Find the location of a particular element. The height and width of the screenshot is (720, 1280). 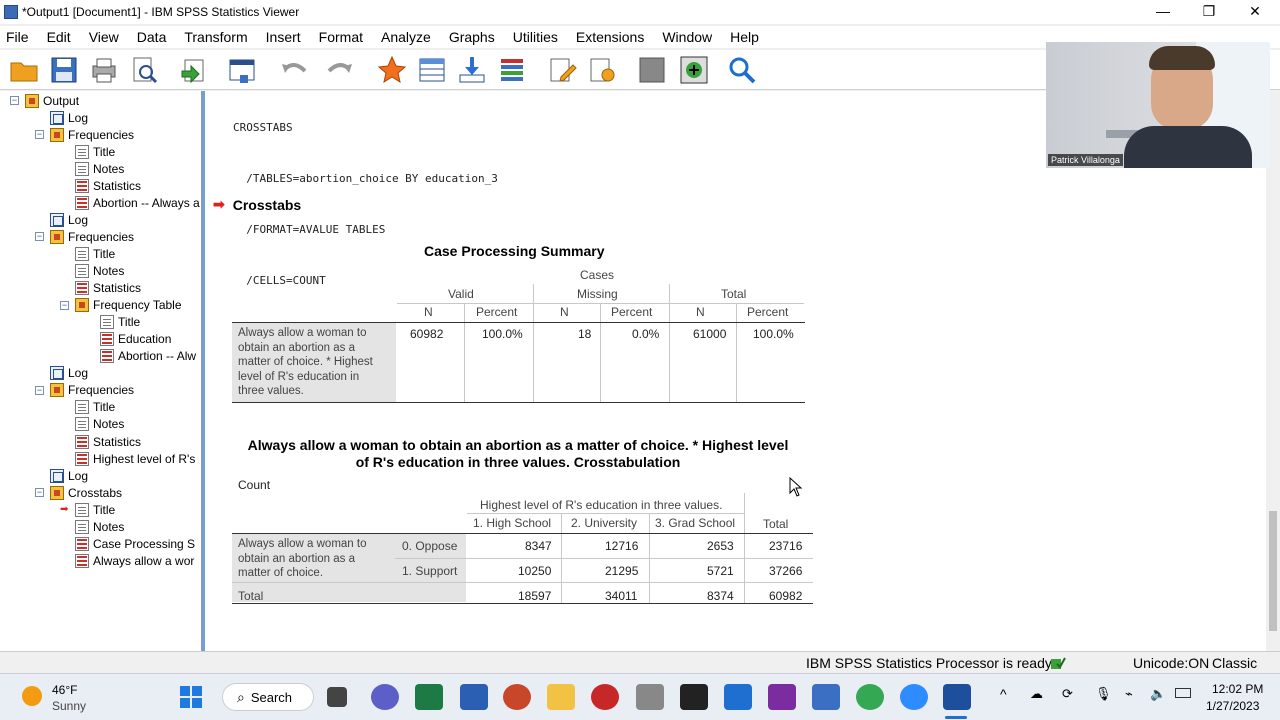

tree-item: − Output is located at coordinates (44, 100).